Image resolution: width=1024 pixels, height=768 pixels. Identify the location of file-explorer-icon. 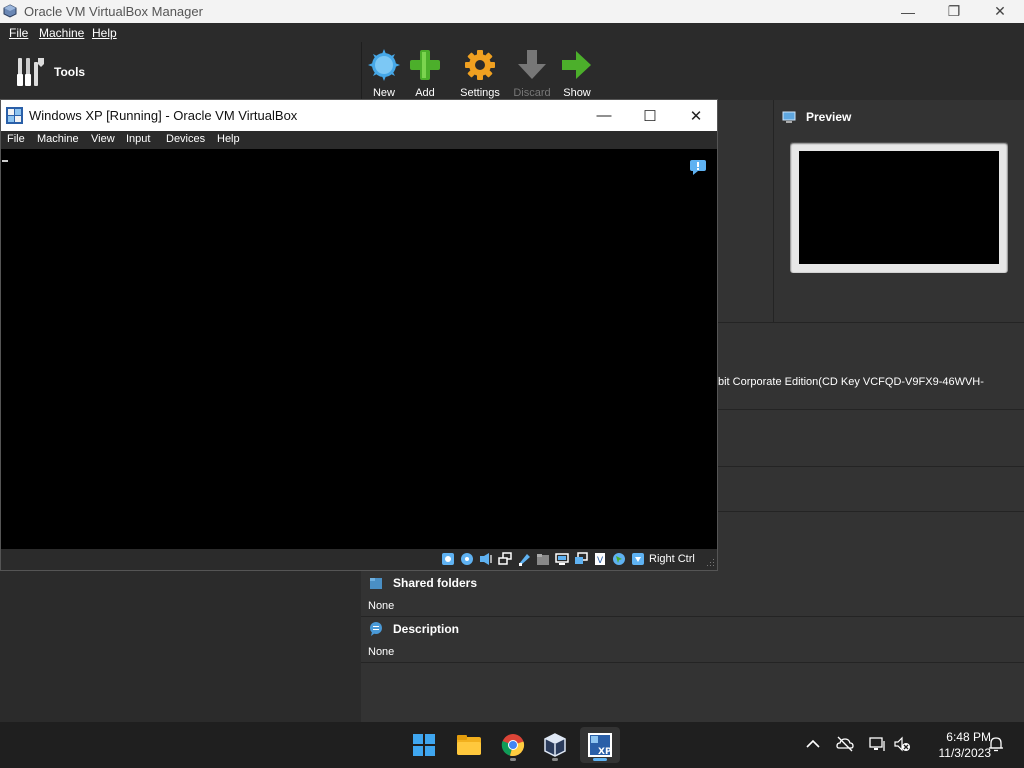
(469, 745).